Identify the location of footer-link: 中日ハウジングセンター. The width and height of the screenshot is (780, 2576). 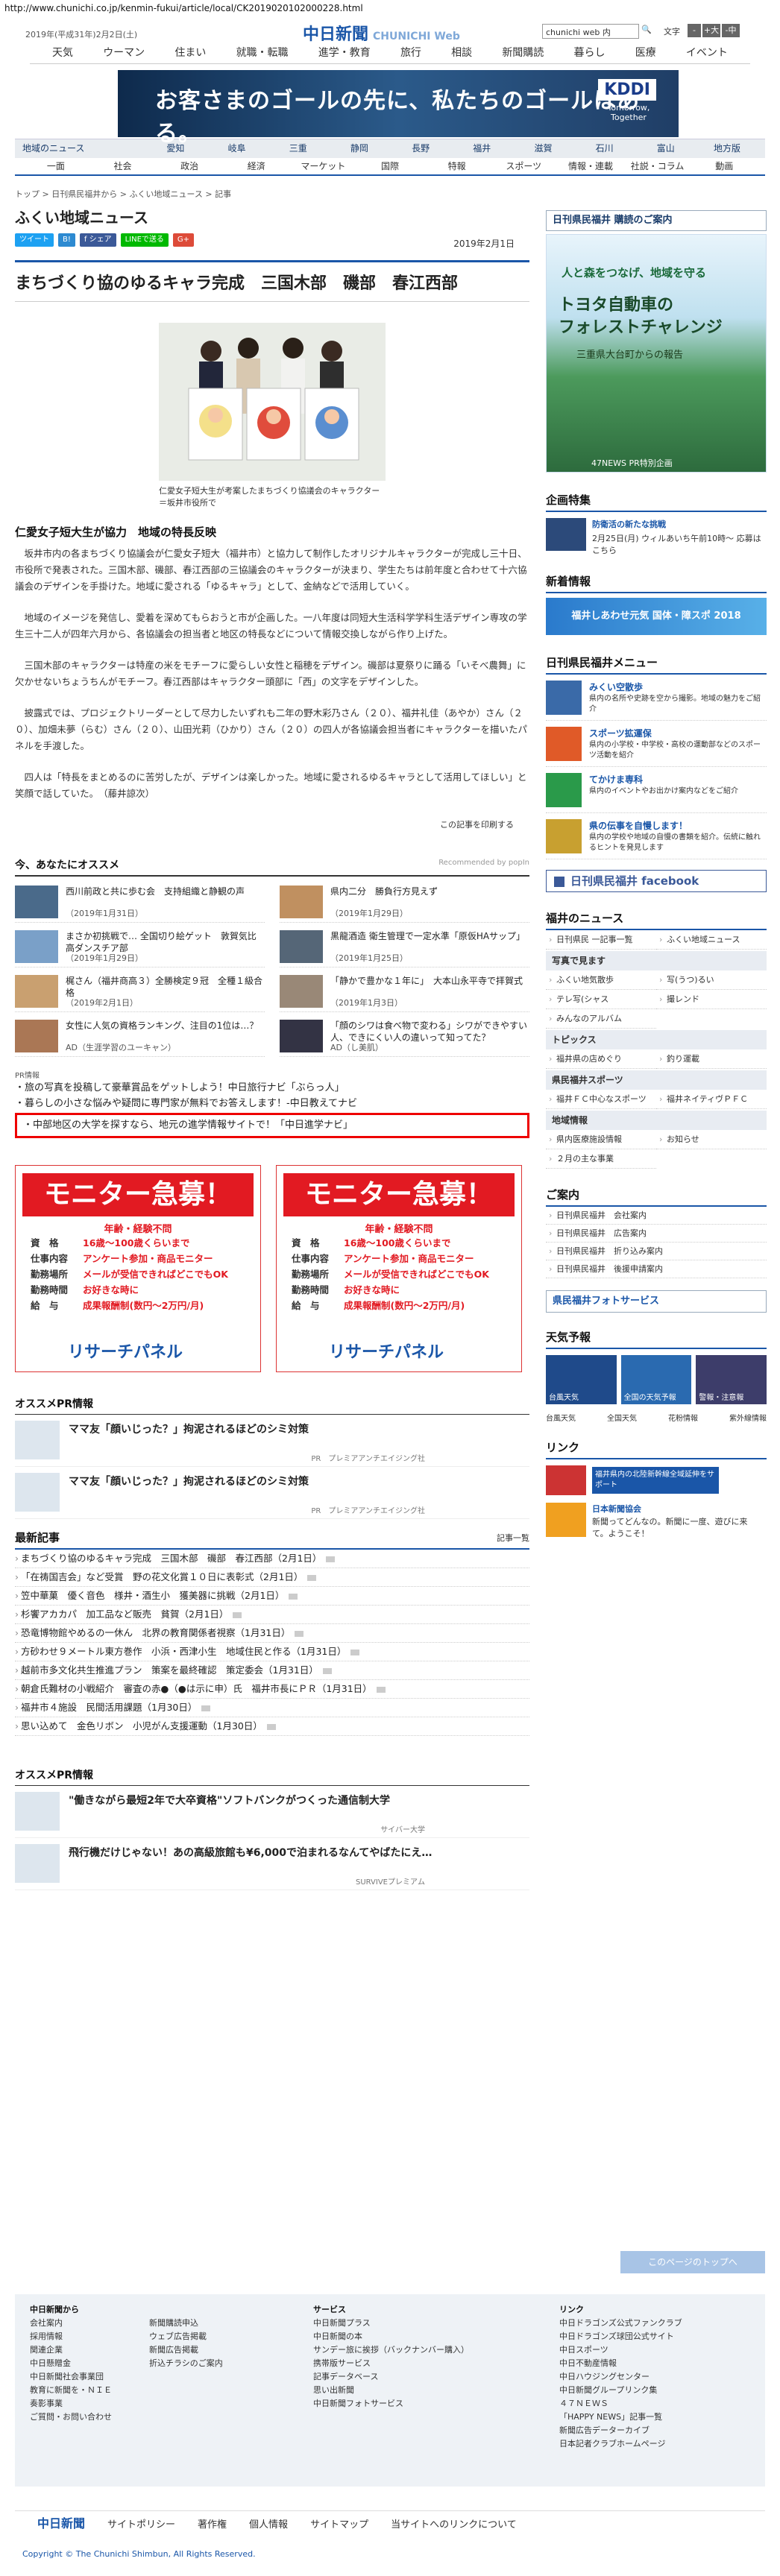
(620, 2377).